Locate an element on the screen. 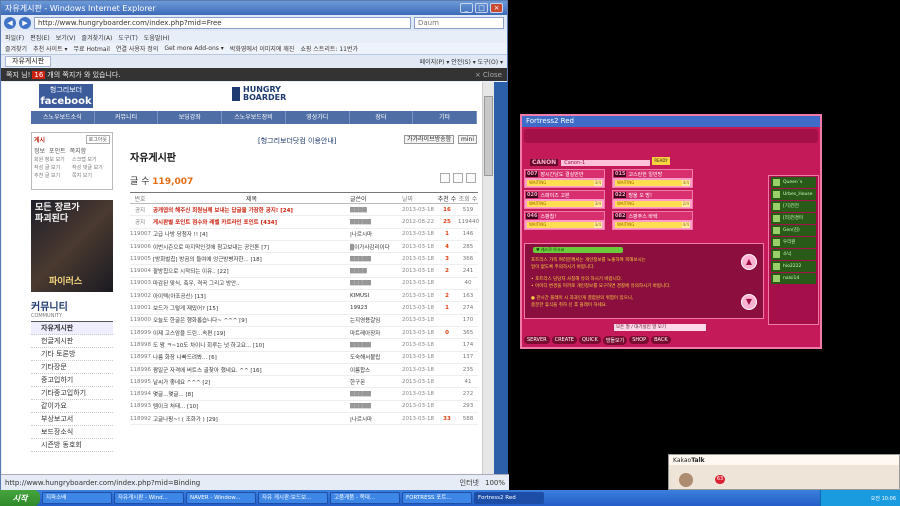 Image resolution: width=900 pixels, height=506 pixels. post-title: 고급 나방 당첨자 !! [4] is located at coordinates (250, 234).